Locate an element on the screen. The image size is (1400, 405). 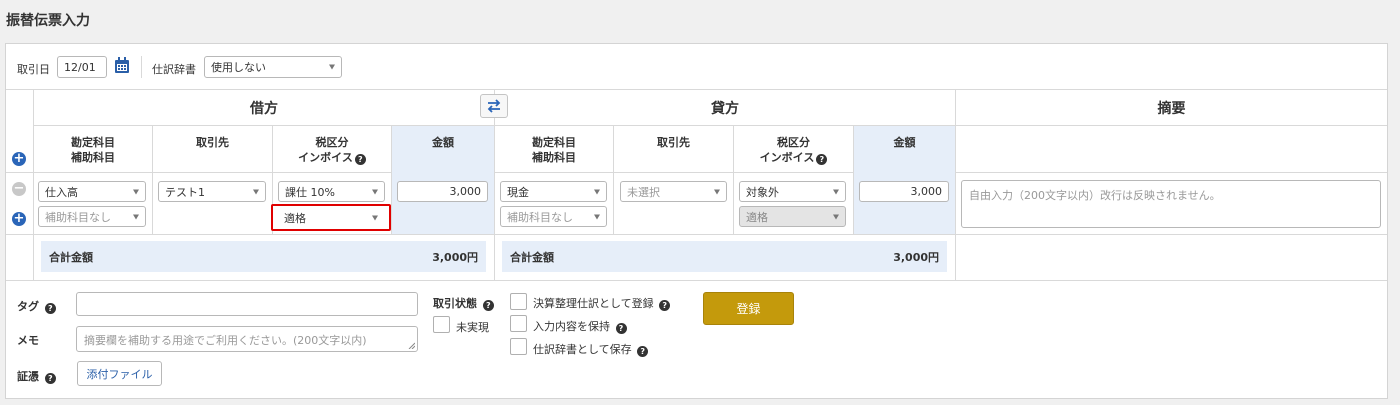
toolbar-divider is located at coordinates (141, 67).